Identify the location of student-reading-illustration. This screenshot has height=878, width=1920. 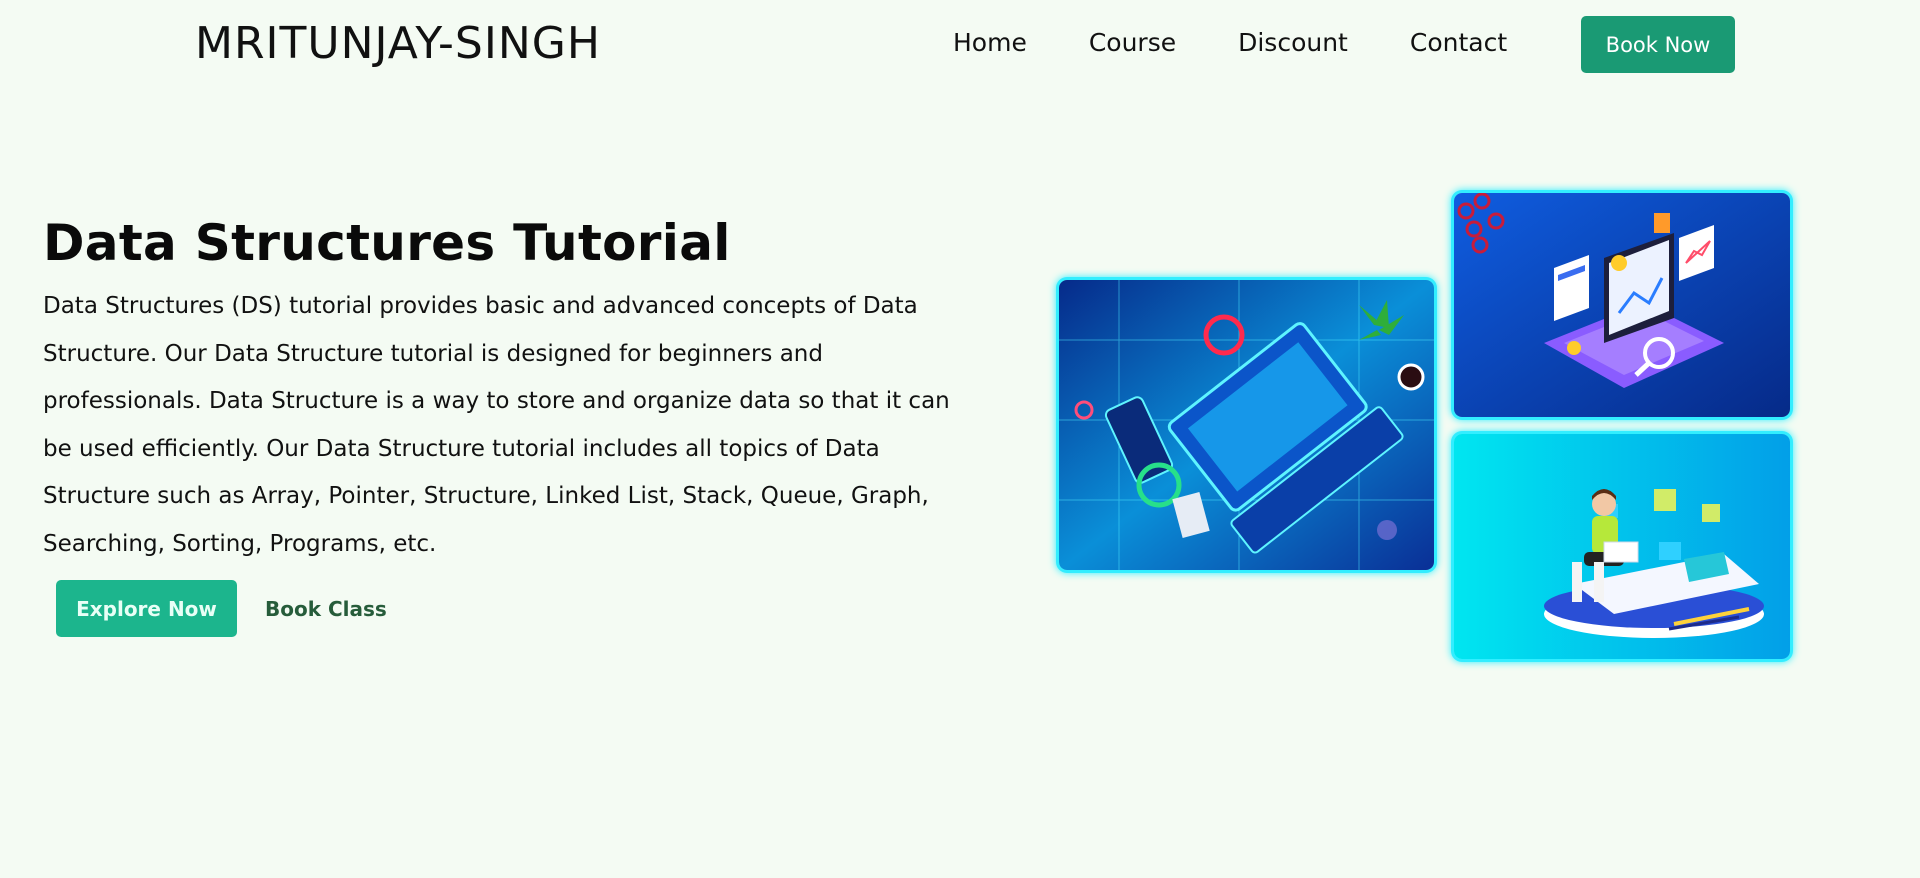
(1622, 546).